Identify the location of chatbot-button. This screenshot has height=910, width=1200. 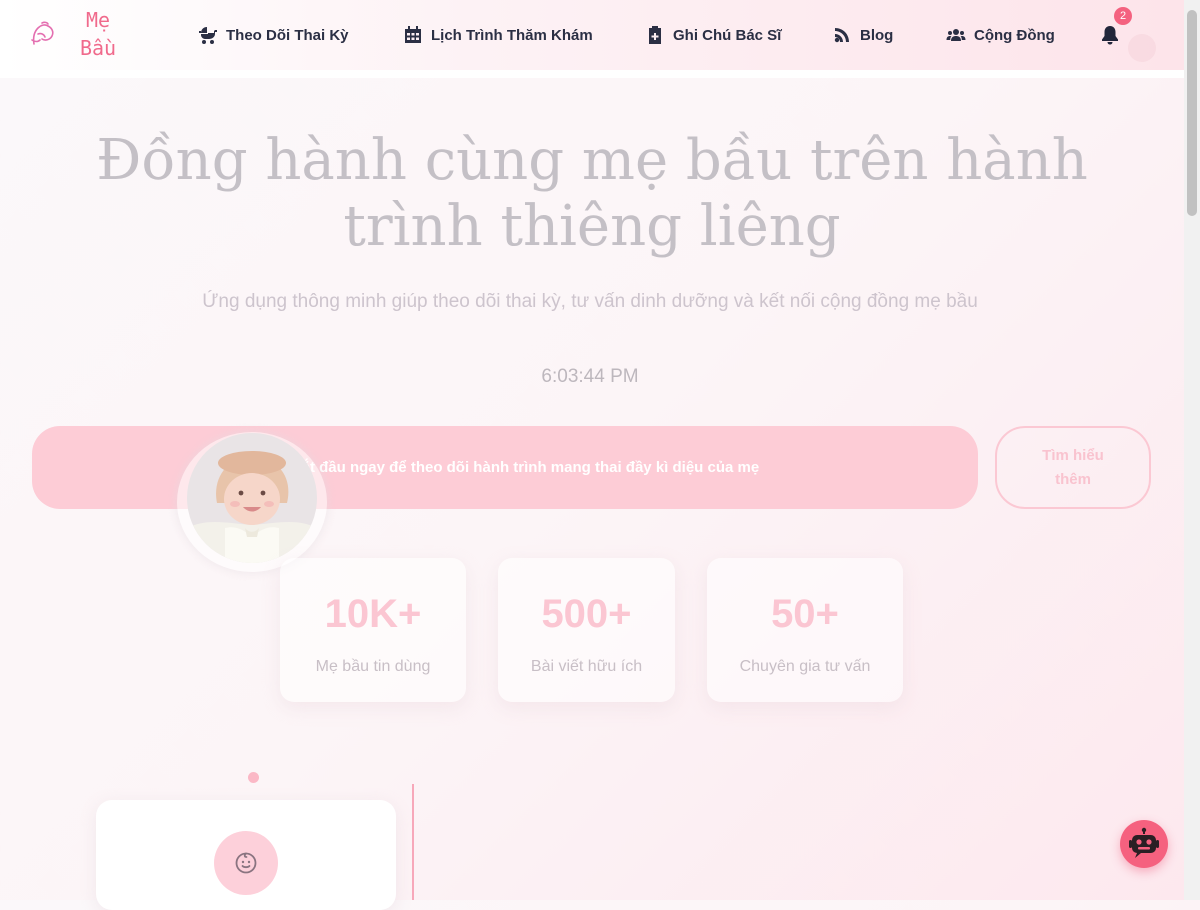
(1144, 844).